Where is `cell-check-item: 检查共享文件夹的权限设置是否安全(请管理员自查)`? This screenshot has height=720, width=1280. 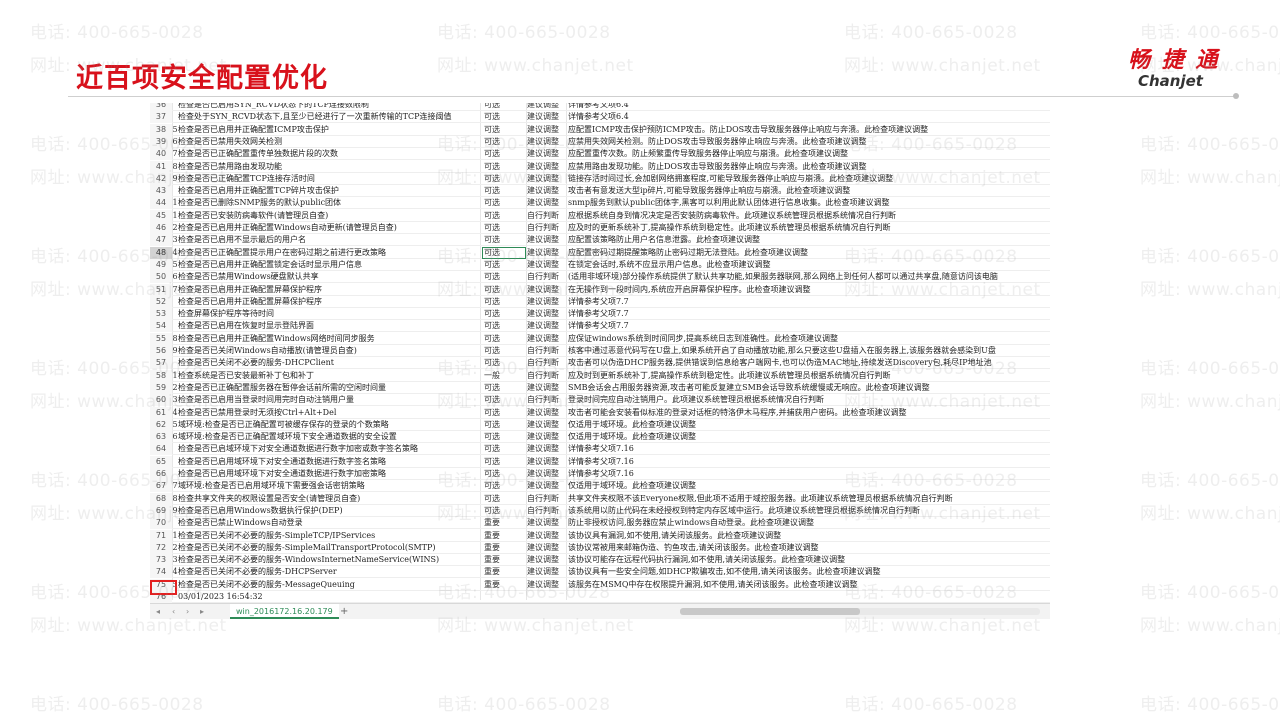 cell-check-item: 检查共享文件夹的权限设置是否安全(请管理员自查) is located at coordinates (329, 499).